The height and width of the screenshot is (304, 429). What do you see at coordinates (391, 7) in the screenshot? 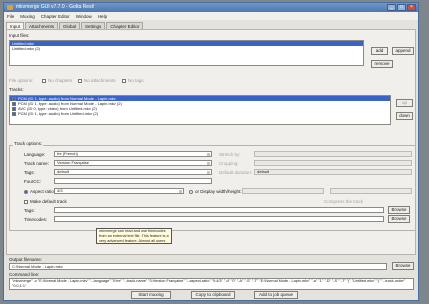
I see `minimize-icon: _` at bounding box center [391, 7].